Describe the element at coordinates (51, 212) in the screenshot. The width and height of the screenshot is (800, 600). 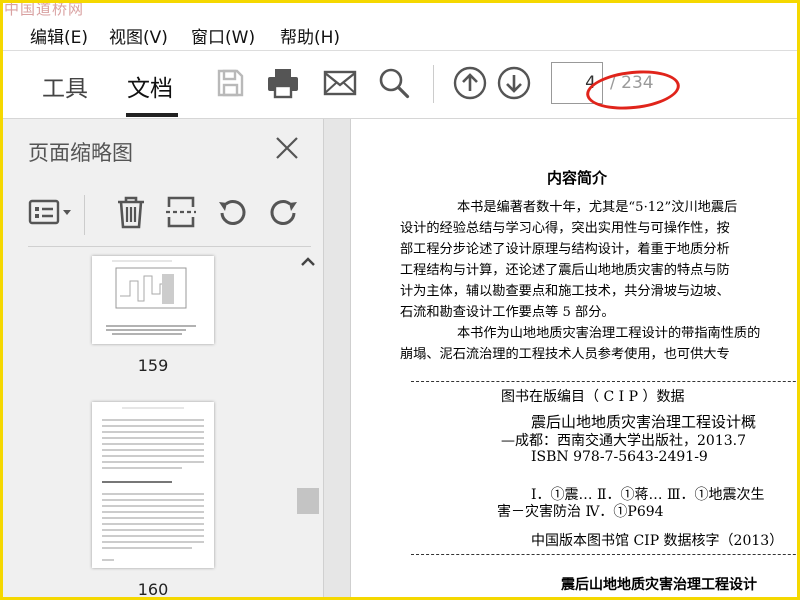
I see `options-menu-icon` at that location.